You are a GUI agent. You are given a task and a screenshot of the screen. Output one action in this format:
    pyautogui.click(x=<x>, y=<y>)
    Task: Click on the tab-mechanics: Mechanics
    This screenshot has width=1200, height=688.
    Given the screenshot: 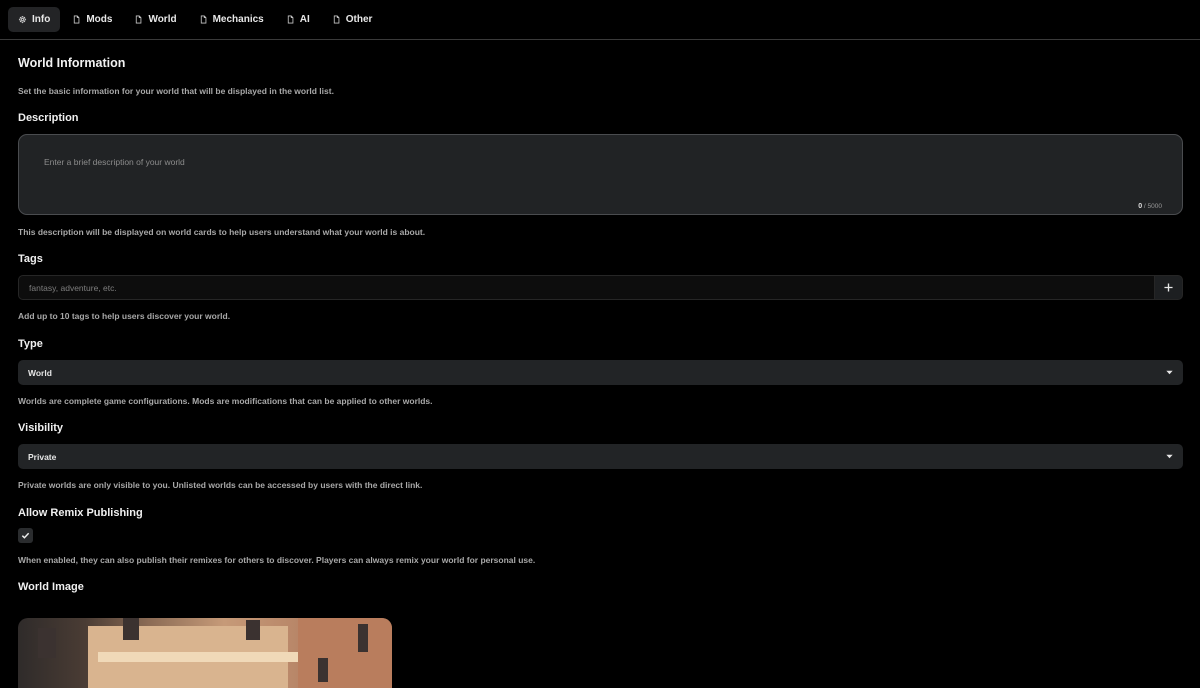 What is the action you would take?
    pyautogui.click(x=231, y=19)
    